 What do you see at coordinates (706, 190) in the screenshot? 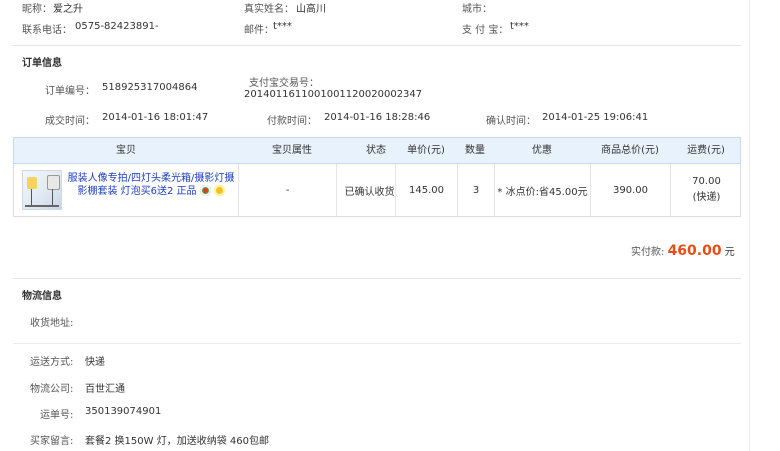
I see `item-shipping: 70.00 (快递)` at bounding box center [706, 190].